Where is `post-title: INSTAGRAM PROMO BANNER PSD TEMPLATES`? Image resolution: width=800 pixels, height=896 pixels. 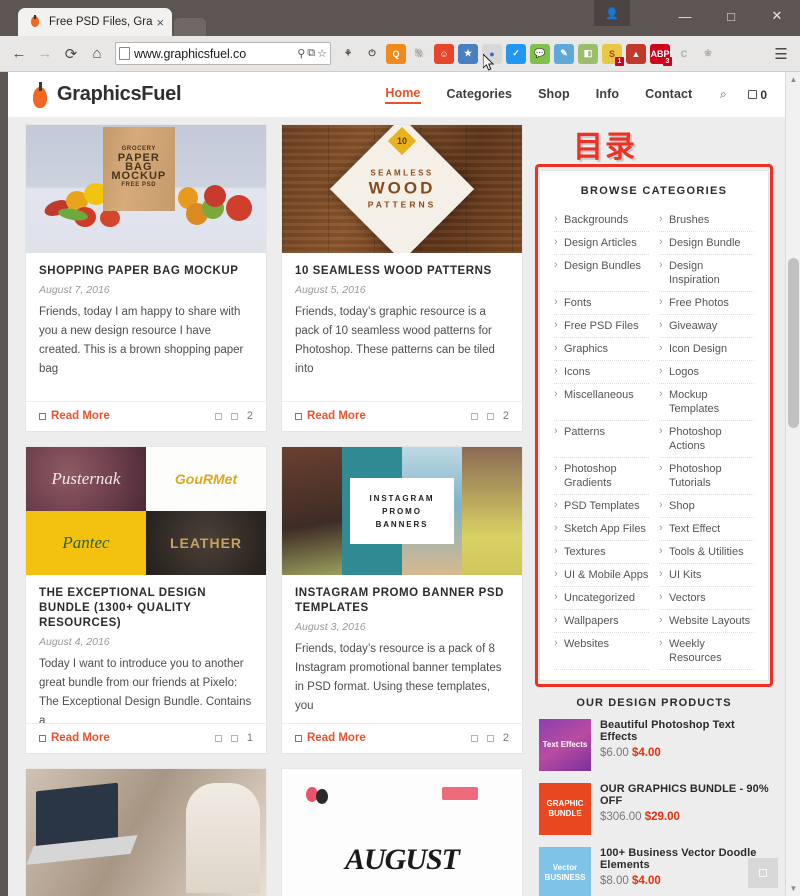
post-title: INSTAGRAM PROMO BANNER PSD TEMPLATES is located at coordinates (402, 601).